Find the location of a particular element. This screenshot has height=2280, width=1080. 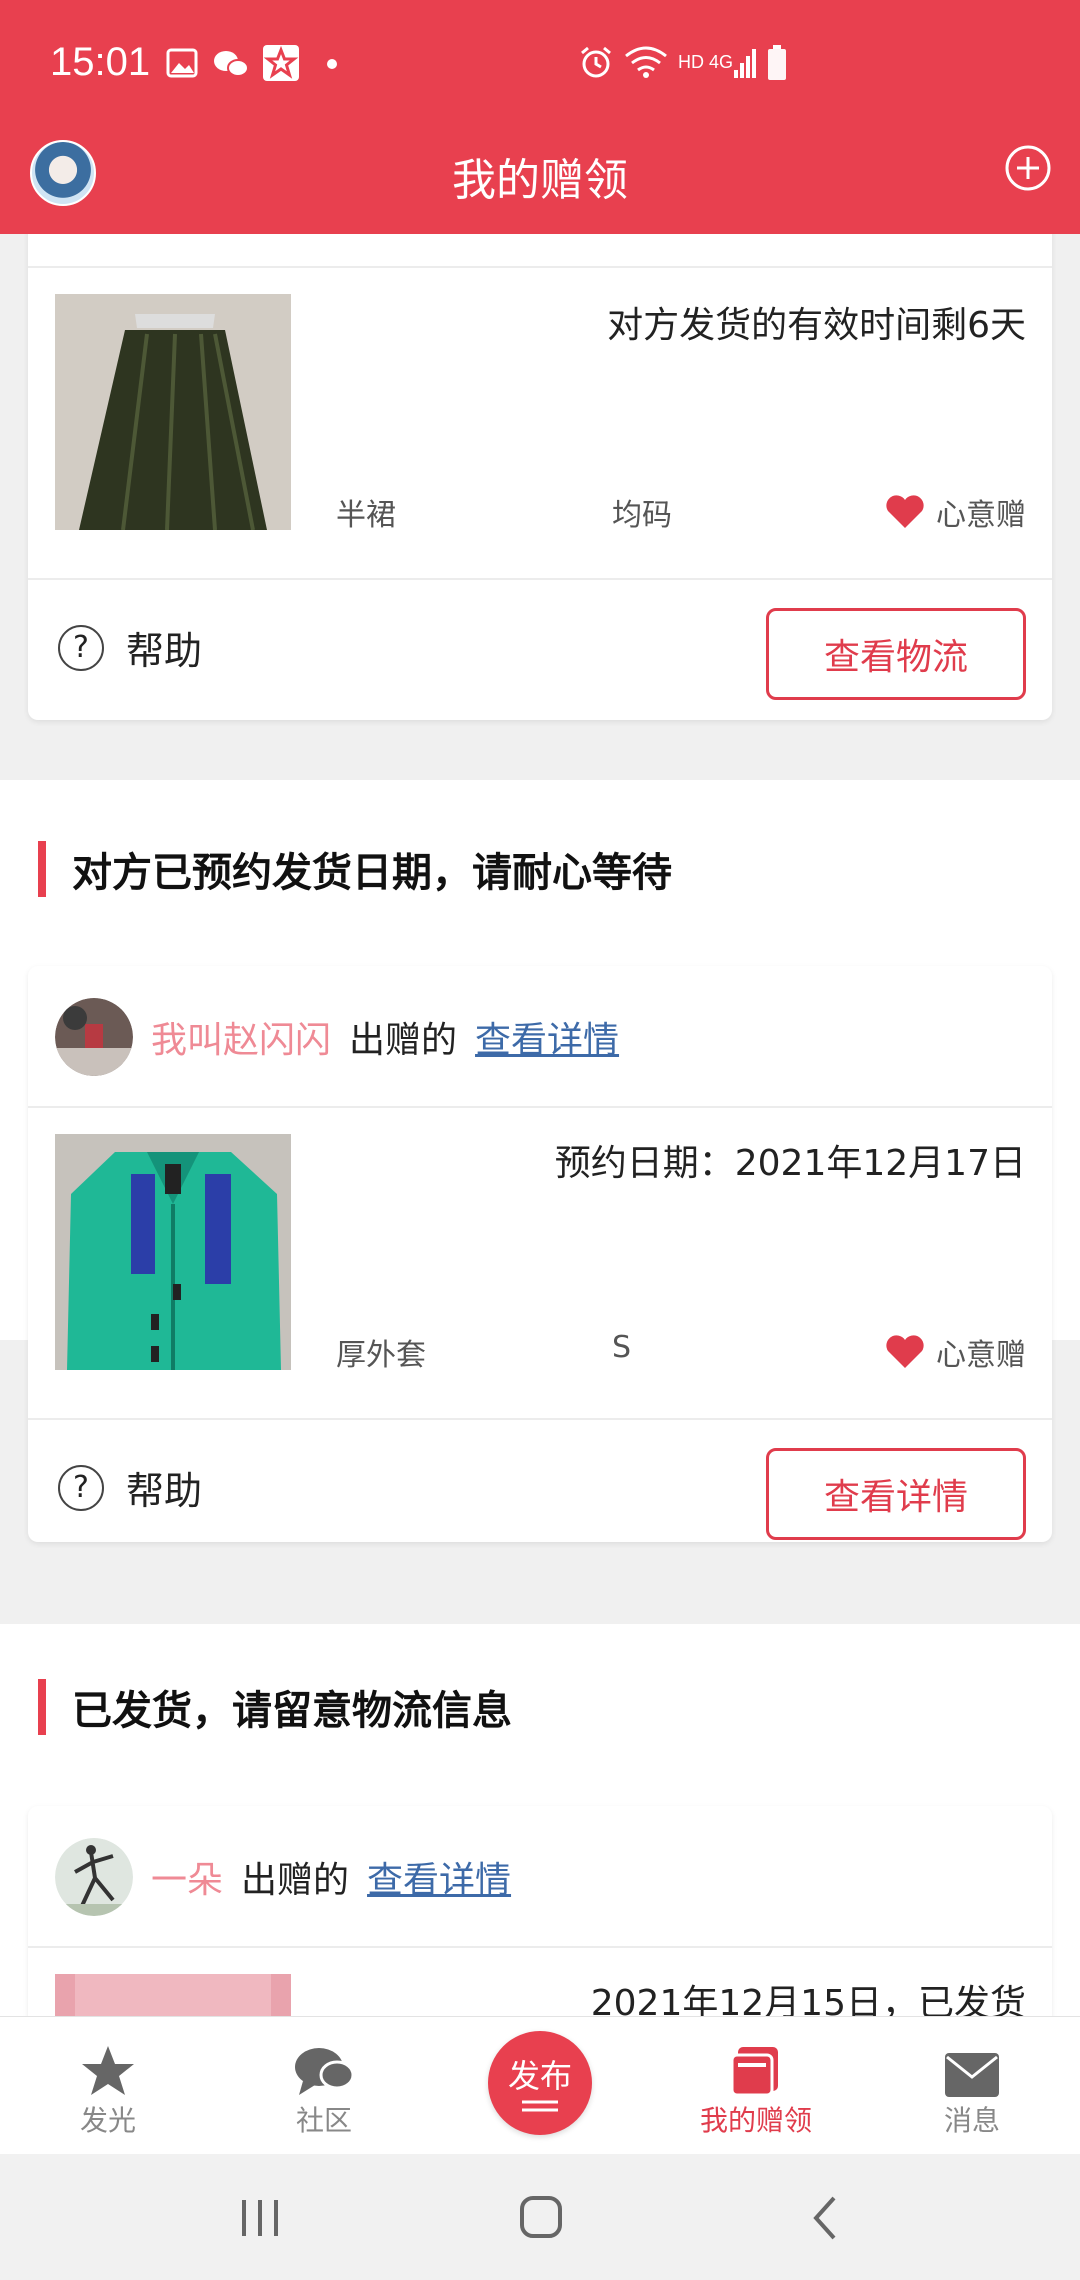

coat-image is located at coordinates (173, 1995).